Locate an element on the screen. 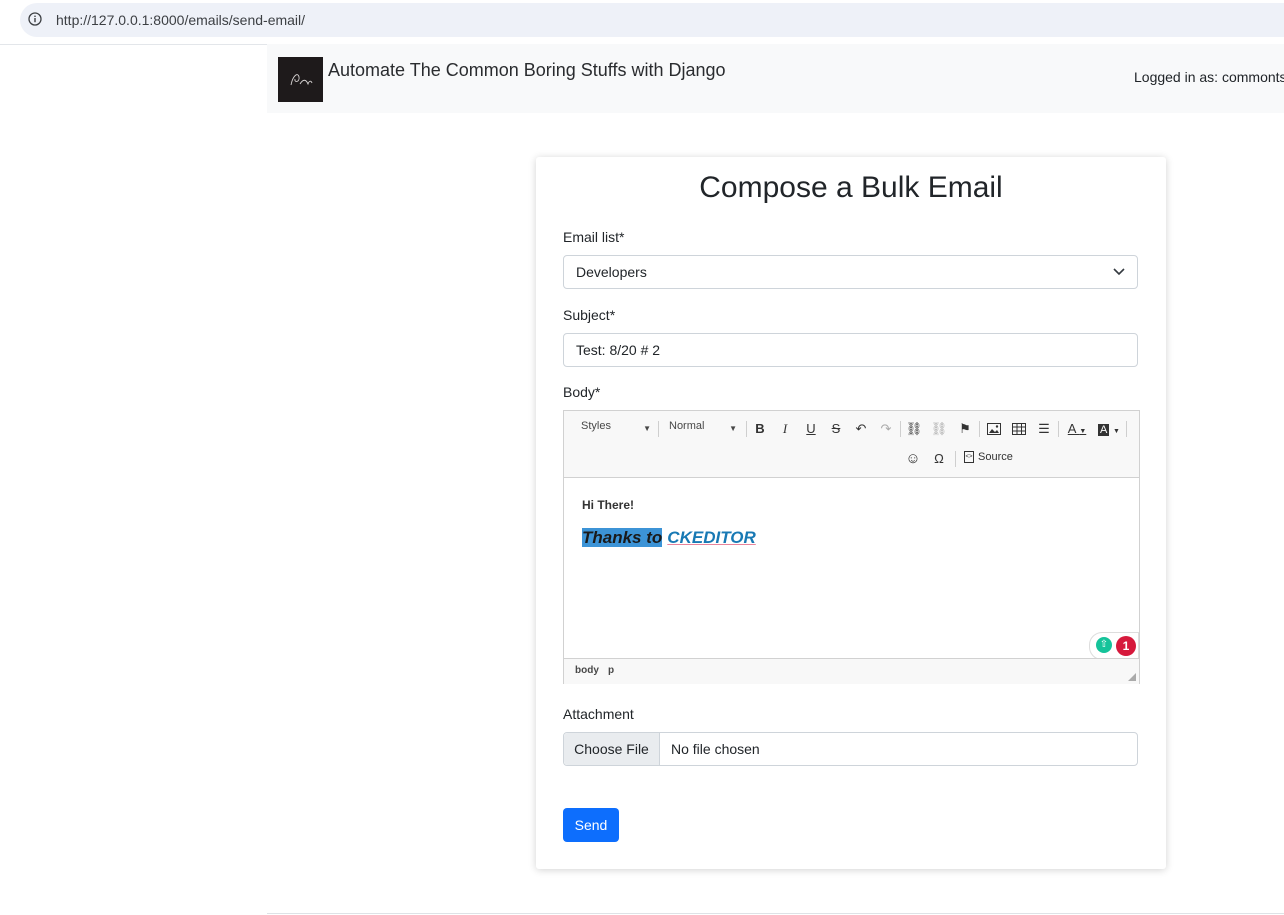  source-icon: <> is located at coordinates (969, 457).